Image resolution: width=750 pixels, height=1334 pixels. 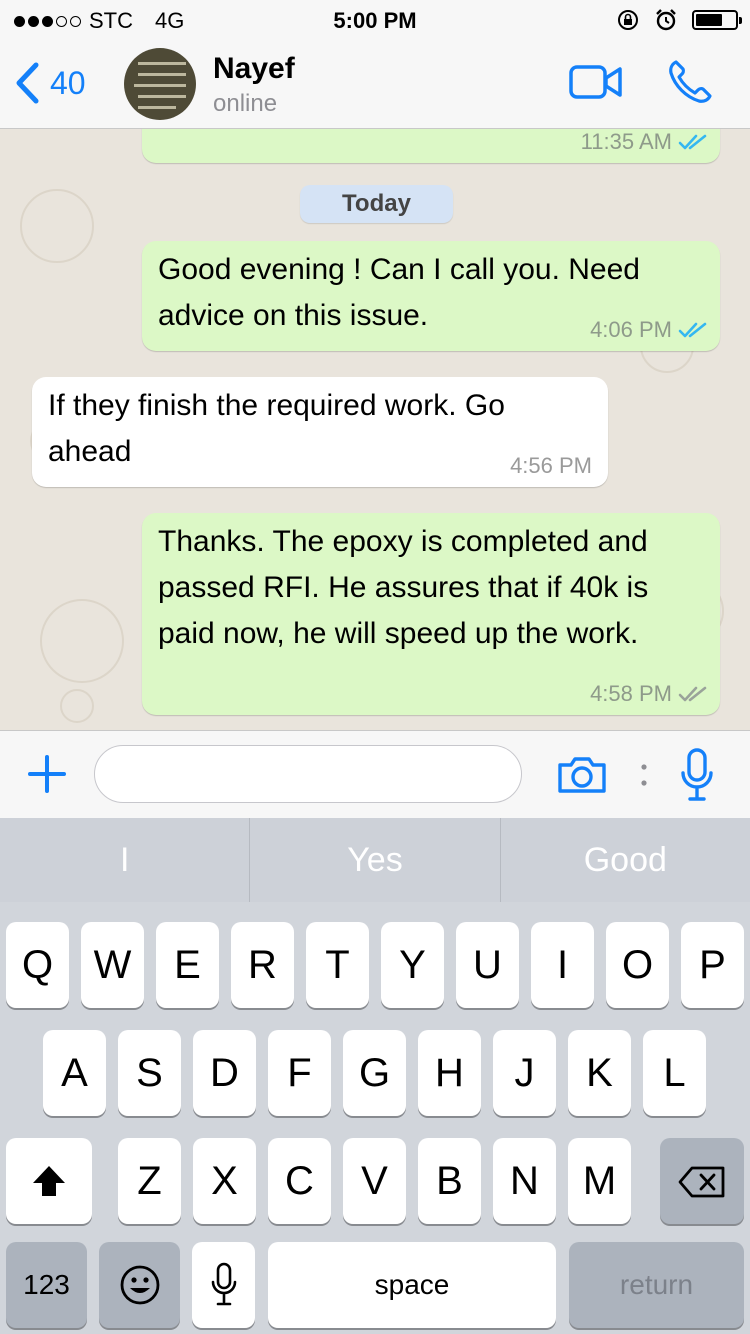 I want to click on emoji-smiley-icon, so click(x=139, y=1285).